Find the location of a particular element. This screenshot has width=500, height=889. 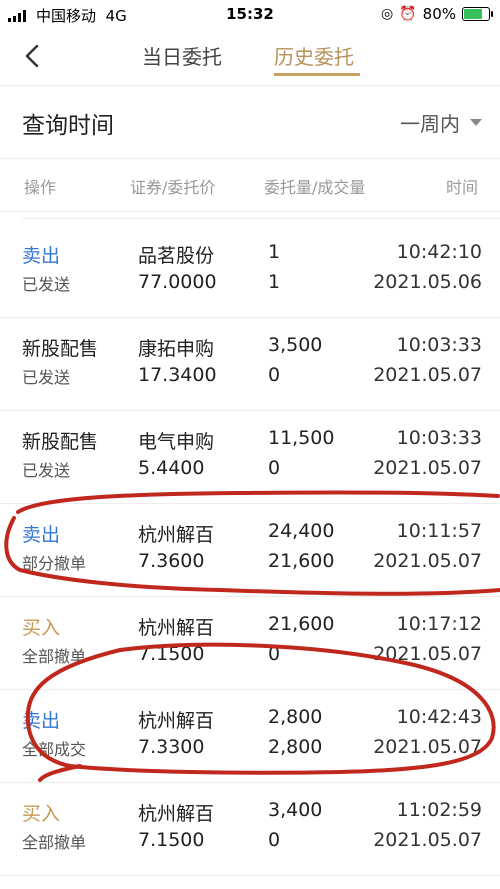

order-date: 2021.05.06 is located at coordinates (427, 282).